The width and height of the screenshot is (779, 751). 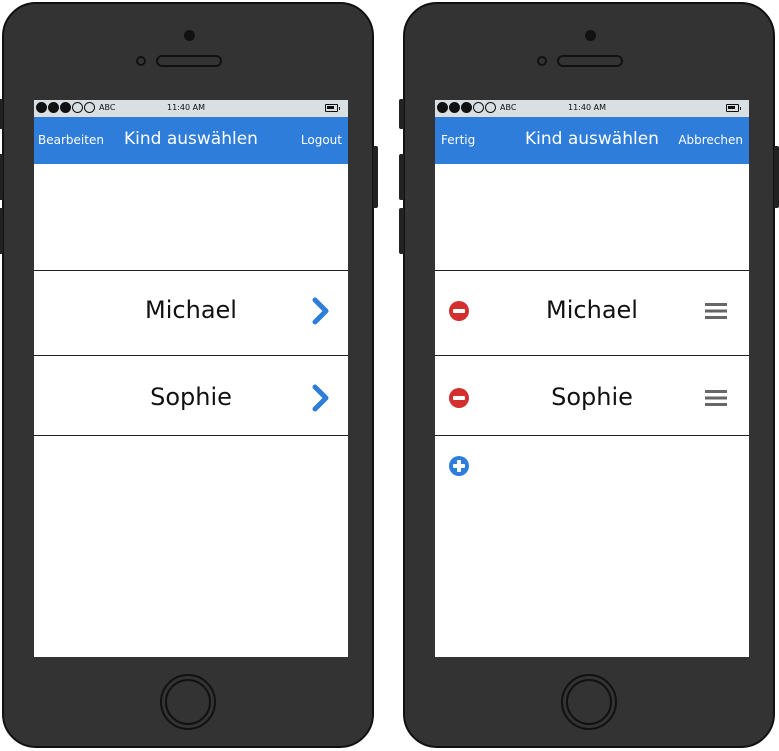 I want to click on nav-bar: Fertig Kind auswählen Abbrechen, so click(x=592, y=140).